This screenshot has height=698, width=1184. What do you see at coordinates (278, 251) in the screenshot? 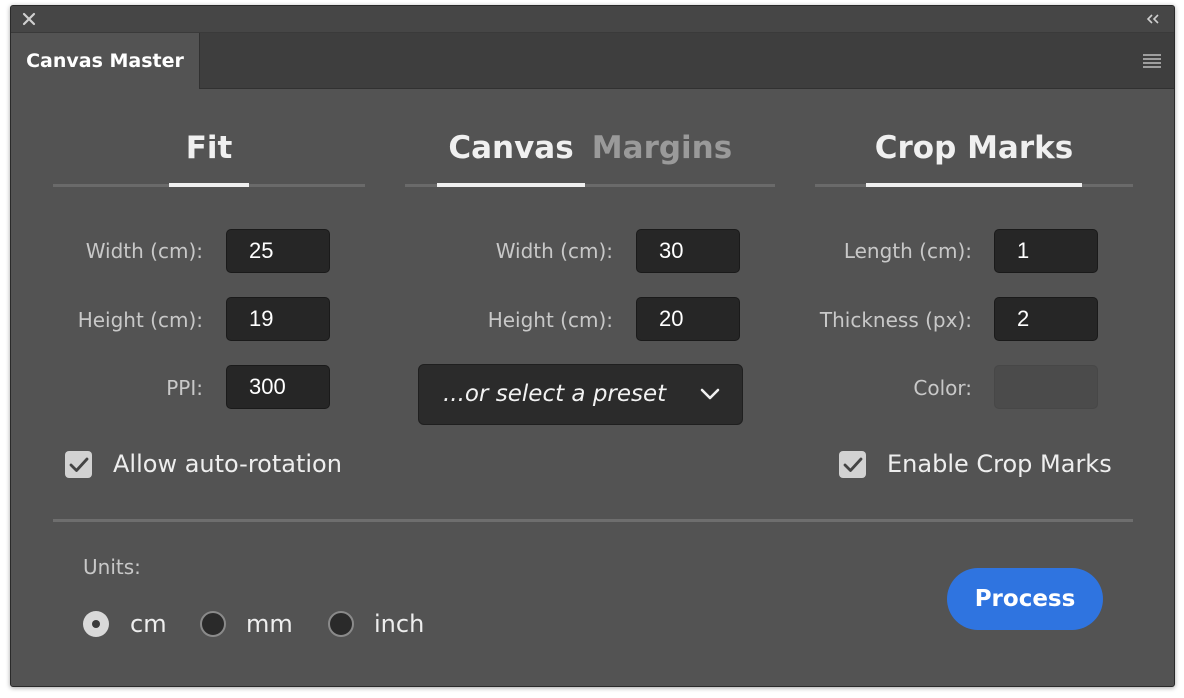
I see `fit-width-input: 25` at bounding box center [278, 251].